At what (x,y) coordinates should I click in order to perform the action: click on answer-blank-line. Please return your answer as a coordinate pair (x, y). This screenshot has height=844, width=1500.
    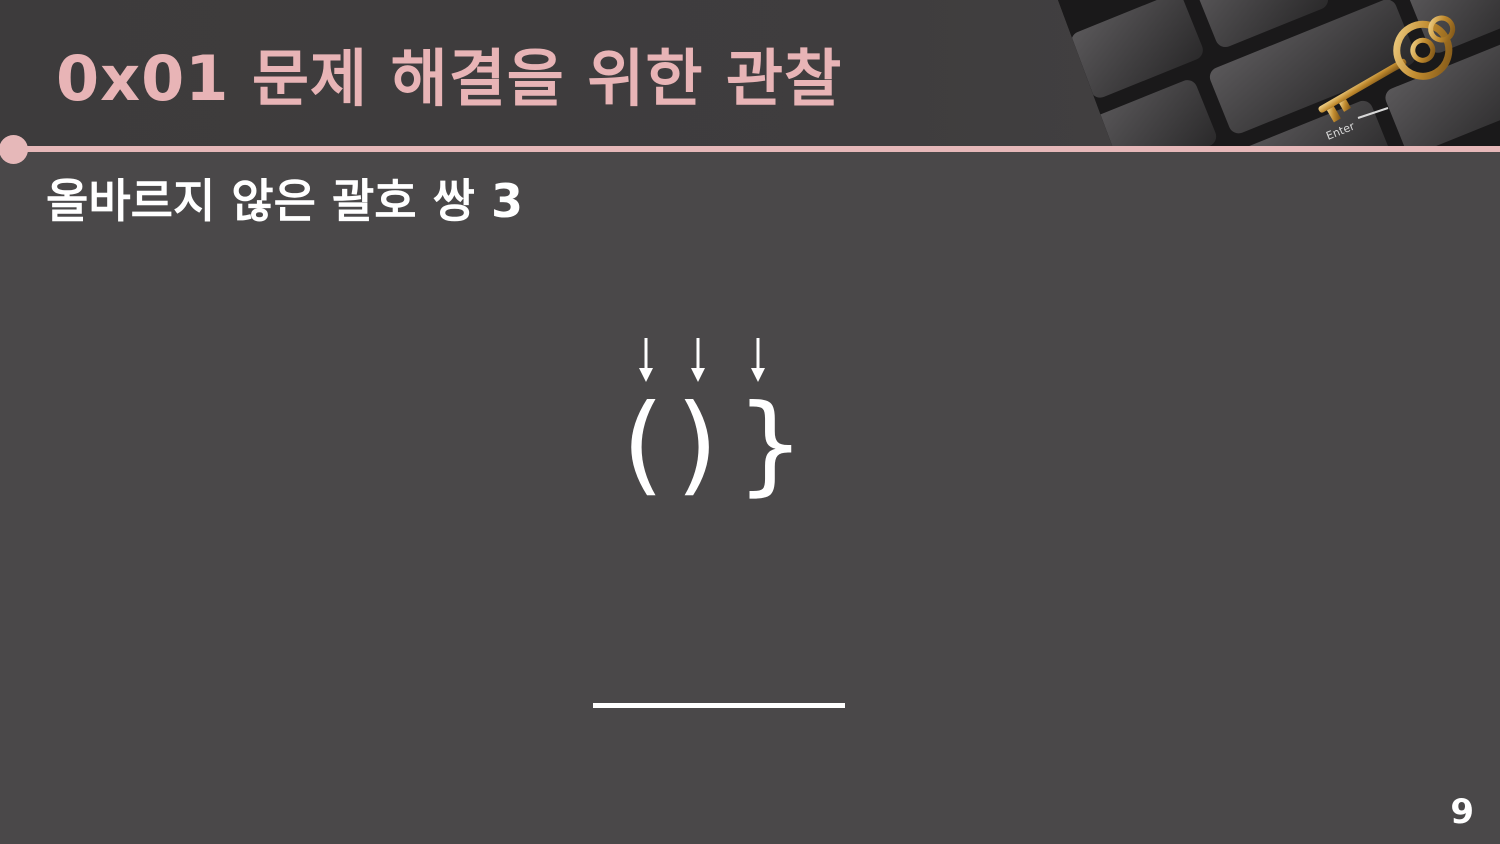
    Looking at the image, I should click on (719, 705).